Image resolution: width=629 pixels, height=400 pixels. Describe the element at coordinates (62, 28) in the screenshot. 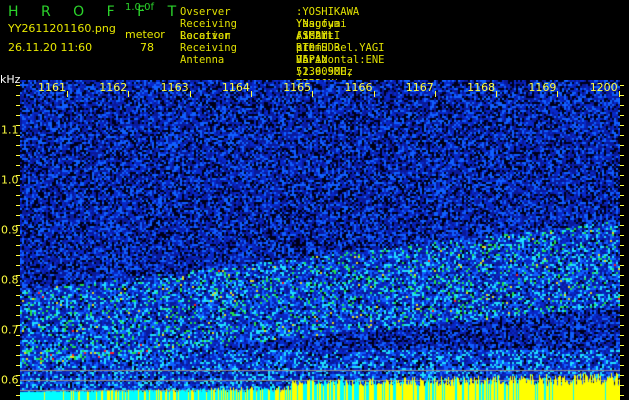

I see `filename: YY2611201160.png` at that location.